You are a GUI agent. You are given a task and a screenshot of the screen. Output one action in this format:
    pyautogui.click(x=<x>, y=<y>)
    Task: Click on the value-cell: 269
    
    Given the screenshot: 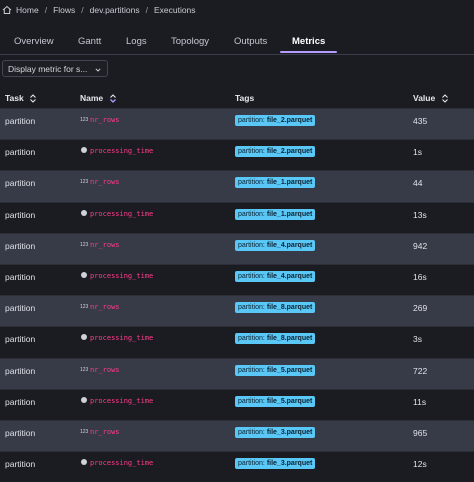 What is the action you would take?
    pyautogui.click(x=420, y=308)
    